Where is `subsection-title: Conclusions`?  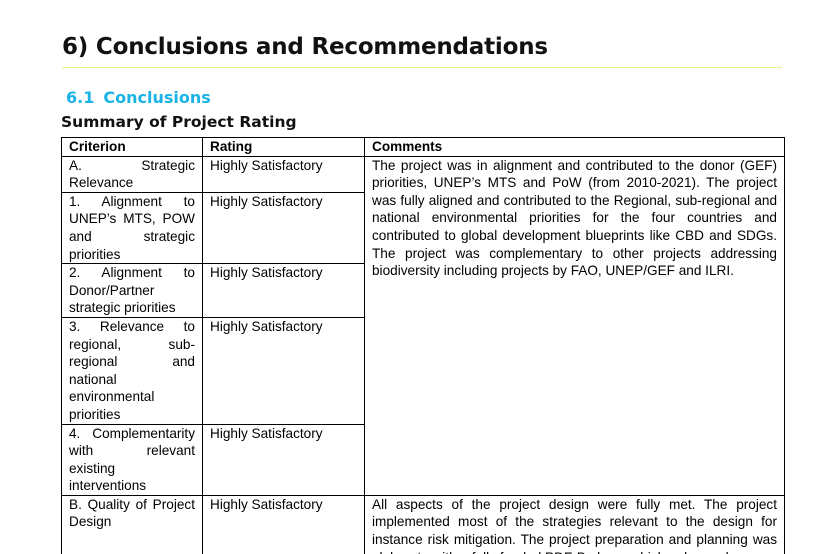
subsection-title: Conclusions is located at coordinates (157, 97).